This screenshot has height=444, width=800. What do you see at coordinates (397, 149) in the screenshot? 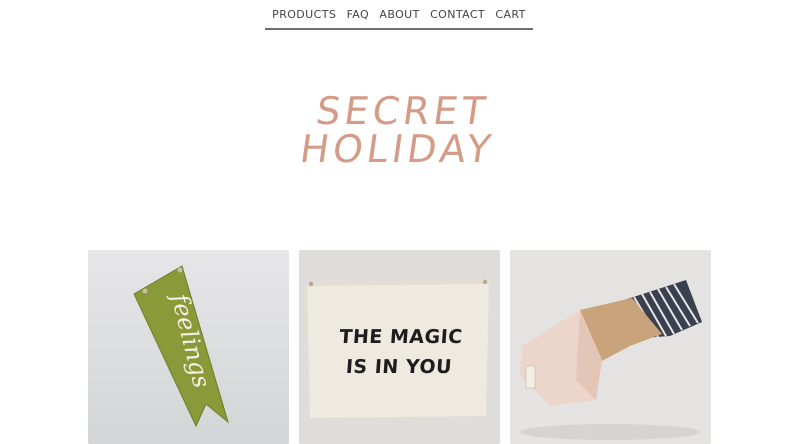
I see `brand-logo-line2: HOLIDAY` at bounding box center [397, 149].